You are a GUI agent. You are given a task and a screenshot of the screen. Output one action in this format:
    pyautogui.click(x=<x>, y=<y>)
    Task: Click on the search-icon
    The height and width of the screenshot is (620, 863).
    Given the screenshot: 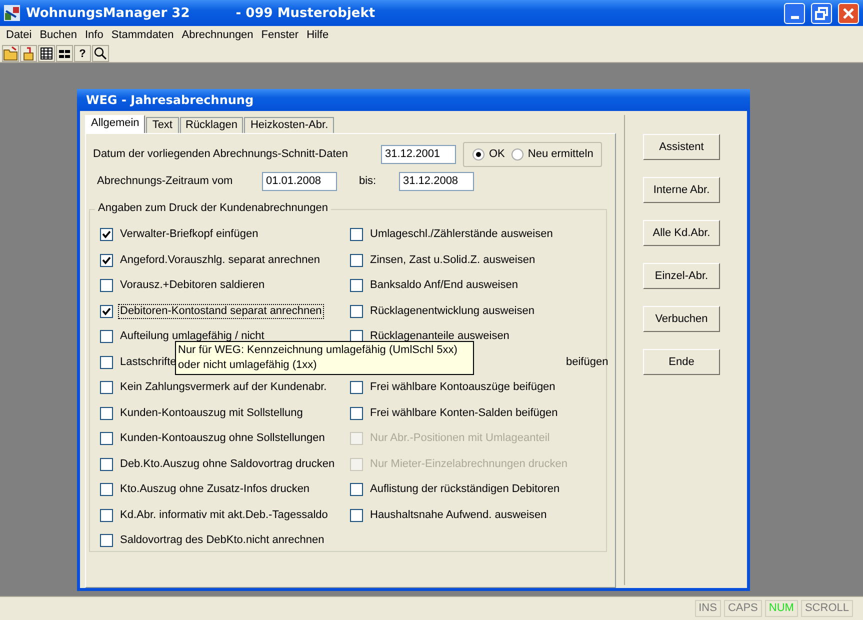 What is the action you would take?
    pyautogui.click(x=100, y=53)
    